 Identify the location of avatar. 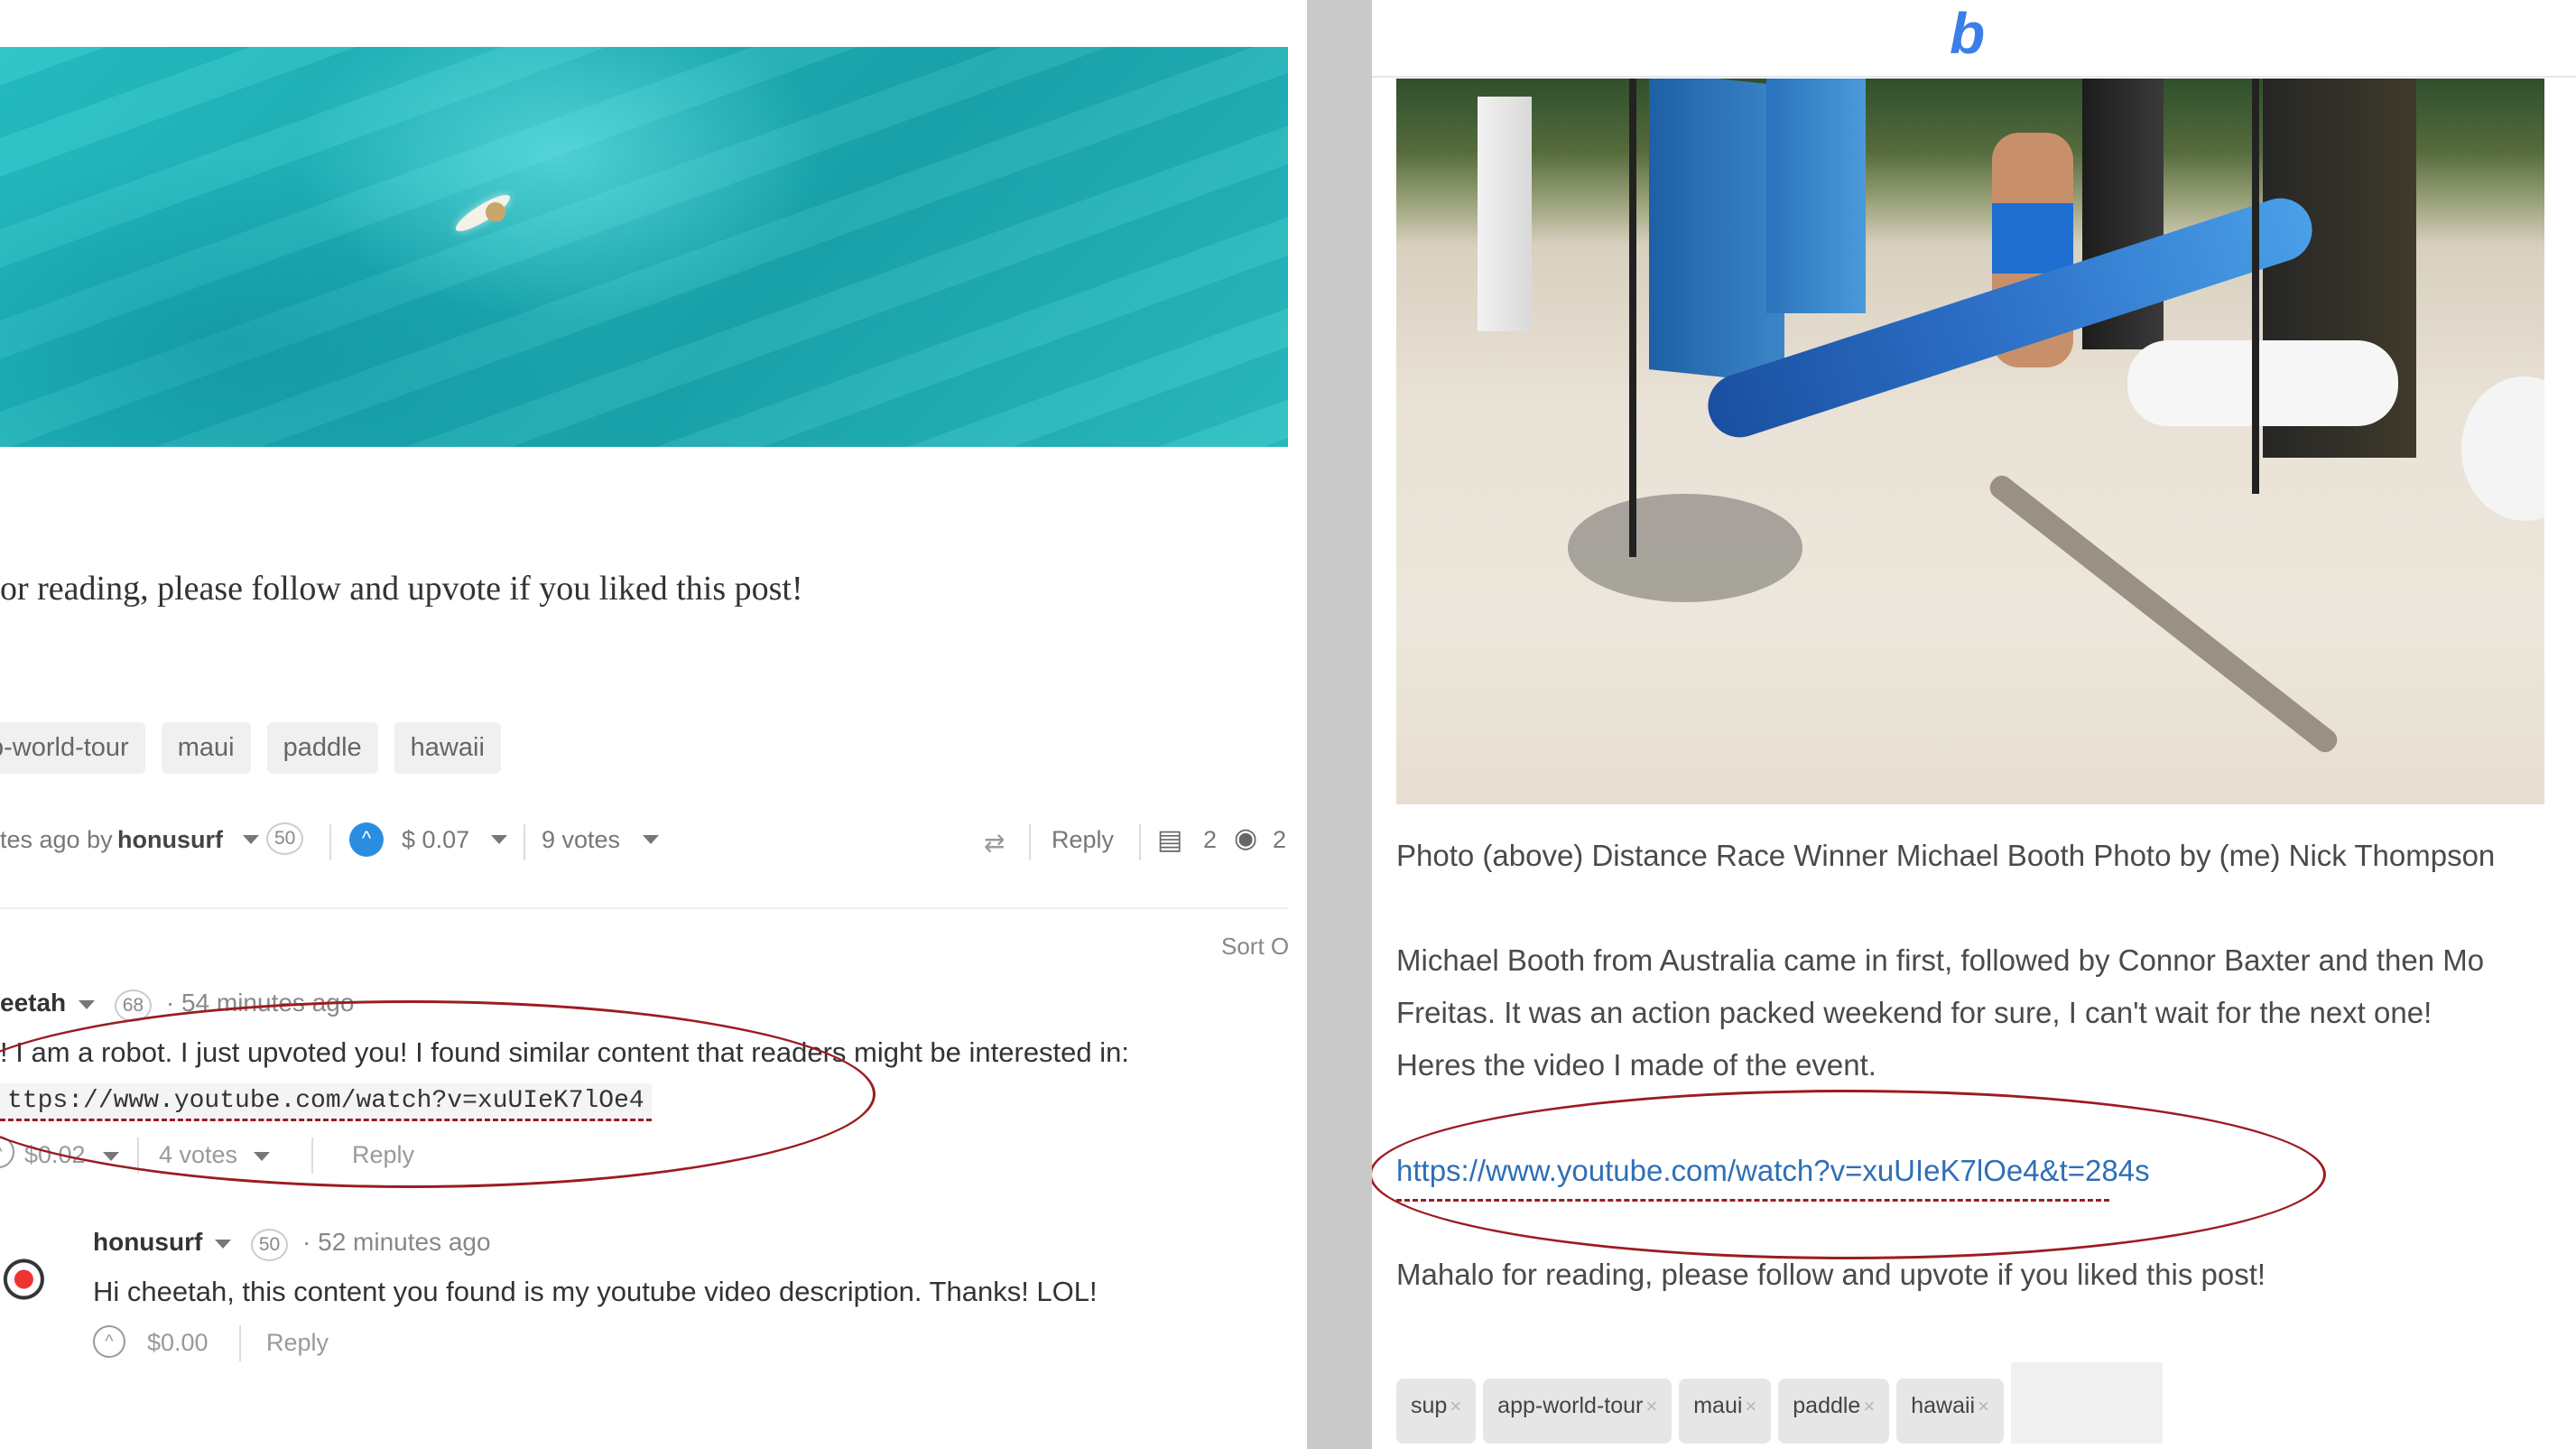
(30, 1286).